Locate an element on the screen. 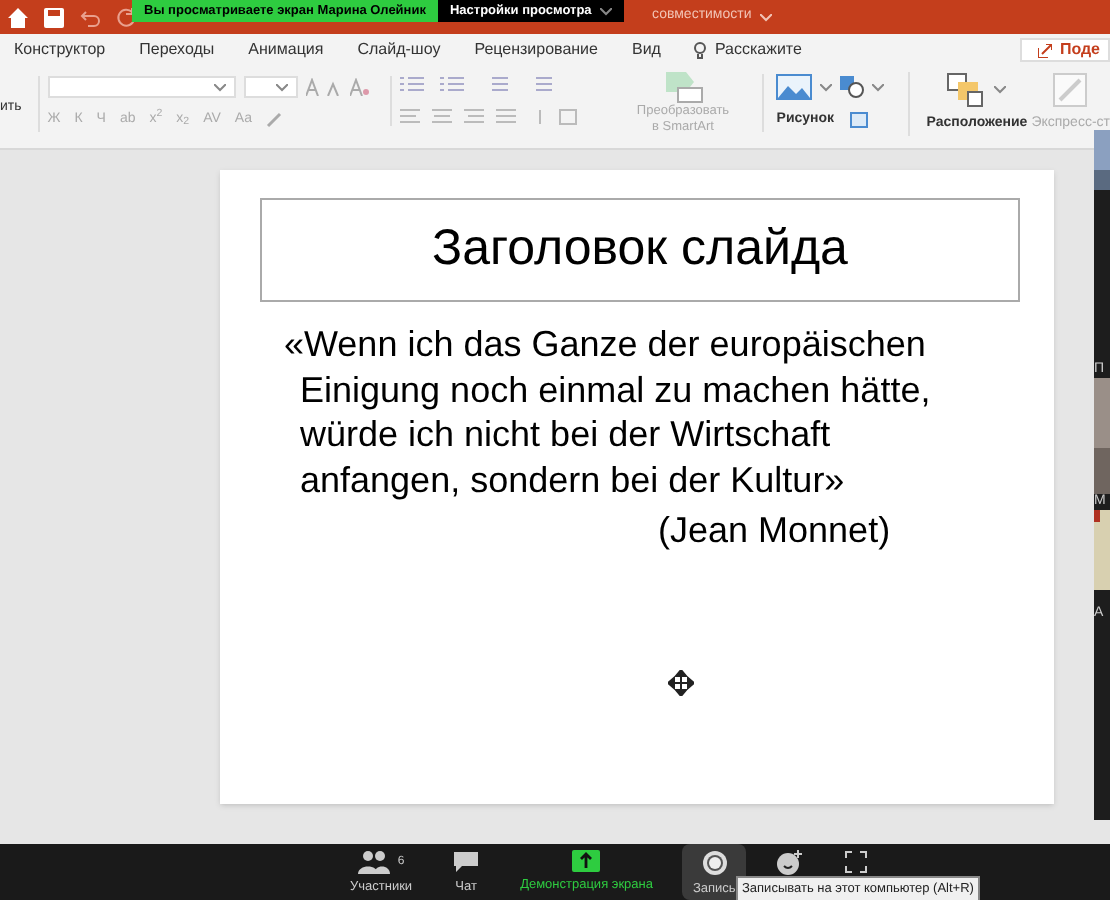 The image size is (1110, 900). smartart-icon is located at coordinates (683, 88).